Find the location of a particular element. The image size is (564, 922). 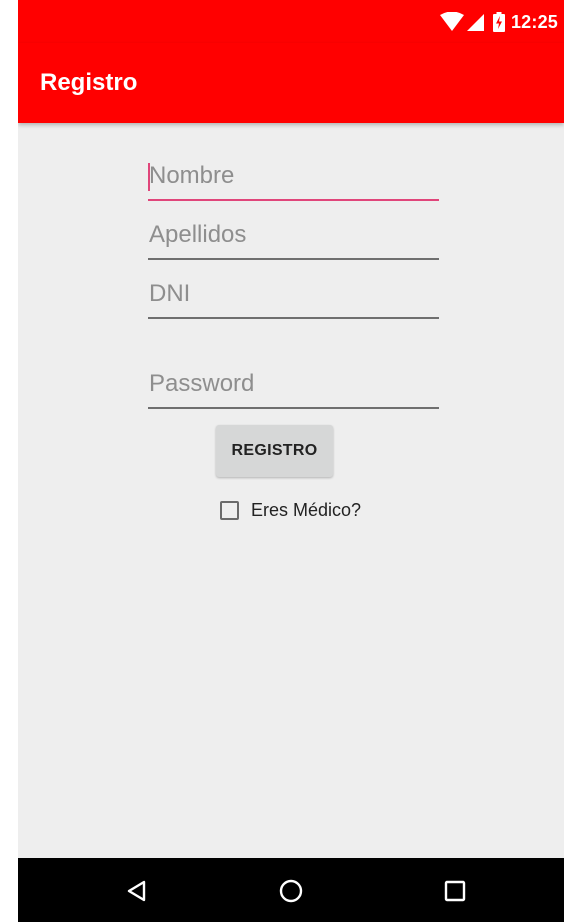

battery-charging-icon is located at coordinates (498, 22).